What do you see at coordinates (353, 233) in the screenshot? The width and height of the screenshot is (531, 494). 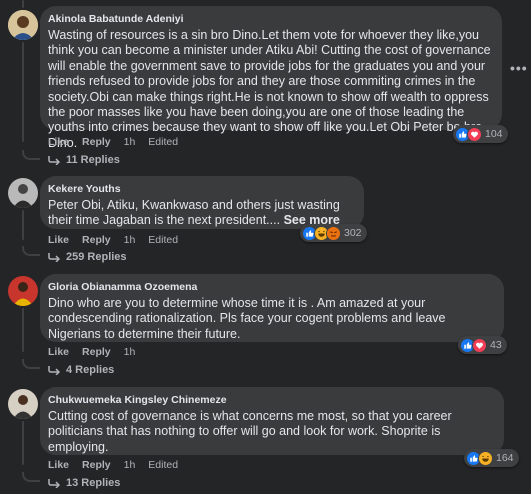 I see `reaction-count: 302` at bounding box center [353, 233].